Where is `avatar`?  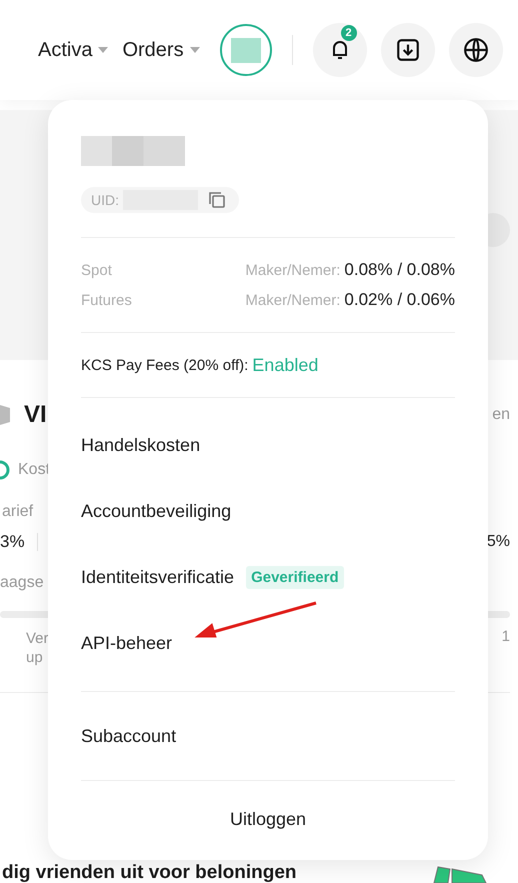 avatar is located at coordinates (246, 50).